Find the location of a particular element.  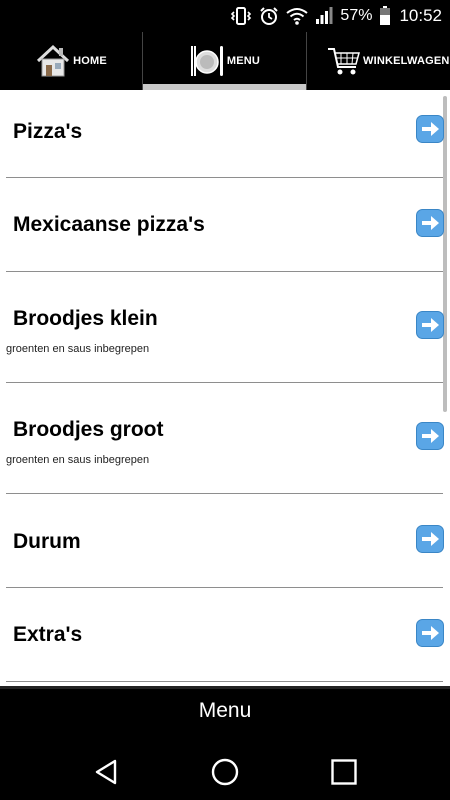

tab-home: HOME is located at coordinates (71, 61).